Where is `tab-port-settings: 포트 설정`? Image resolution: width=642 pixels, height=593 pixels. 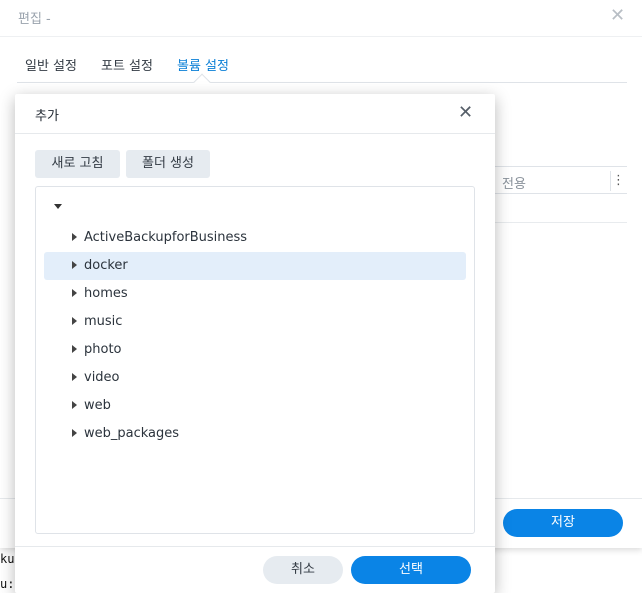
tab-port-settings: 포트 설정 is located at coordinates (127, 64).